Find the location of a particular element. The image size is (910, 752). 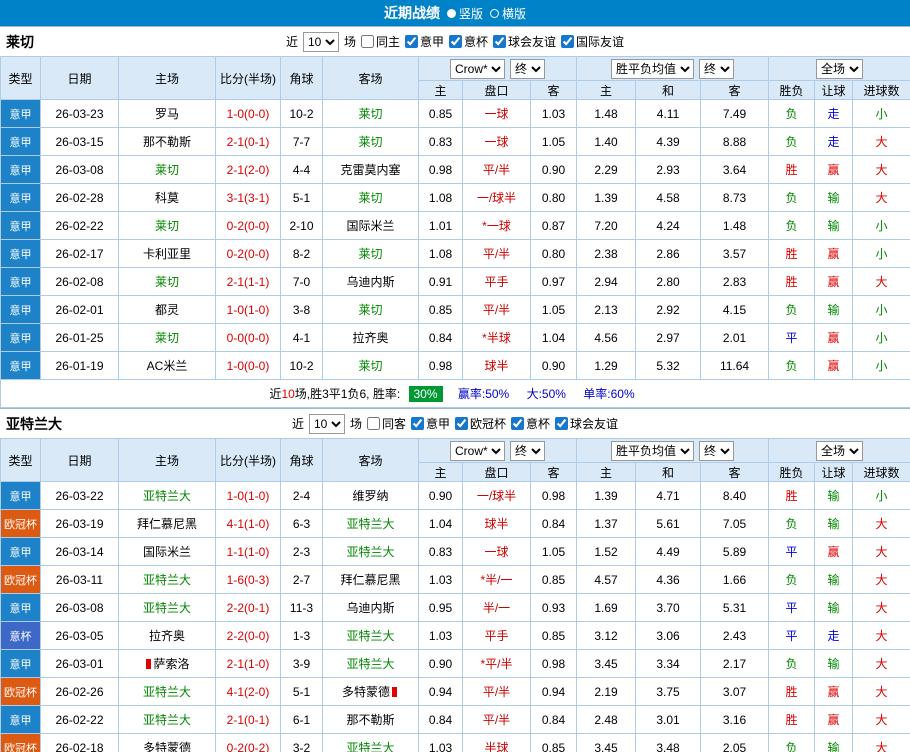

away-team: 国际米兰 is located at coordinates (370, 225).